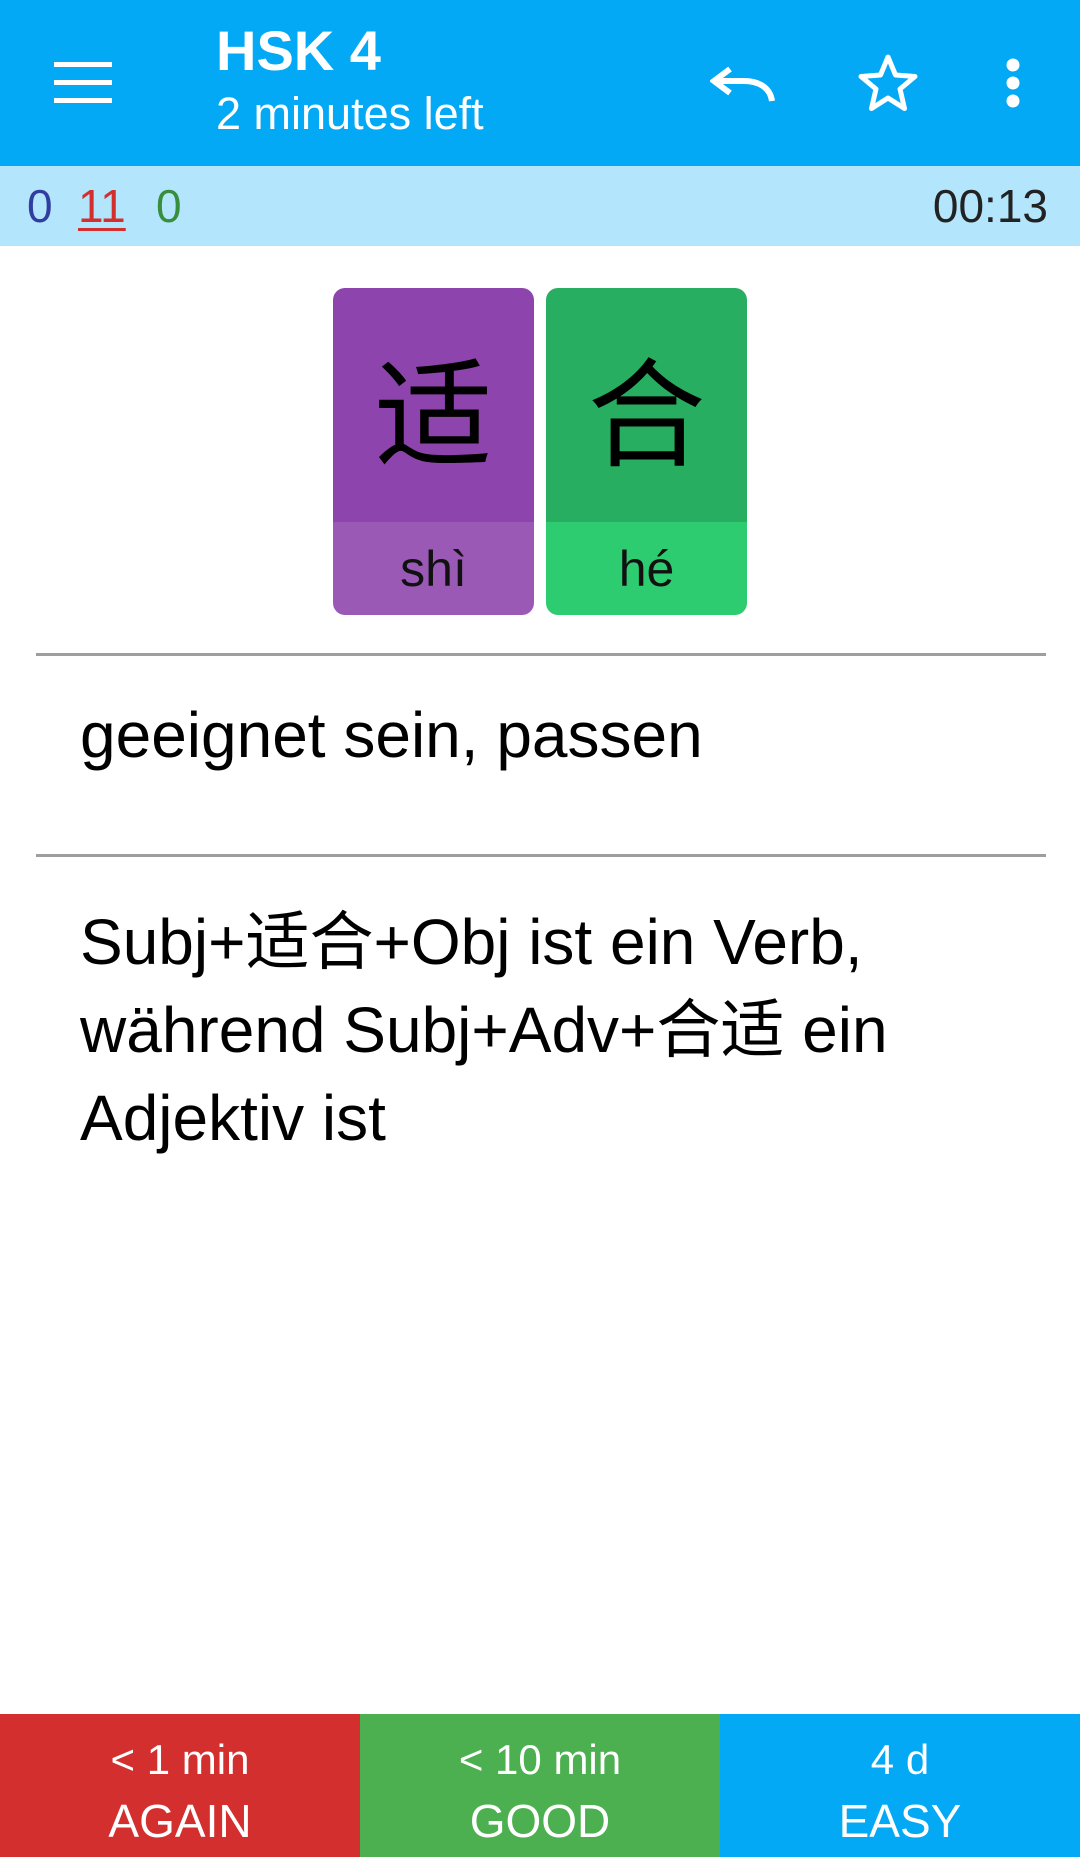 The image size is (1080, 1857). I want to click on easy-interval: 4 d, so click(900, 1759).